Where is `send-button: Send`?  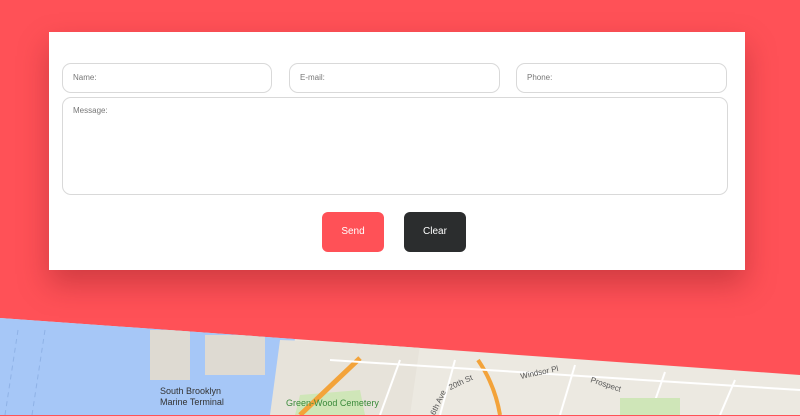 send-button: Send is located at coordinates (353, 232).